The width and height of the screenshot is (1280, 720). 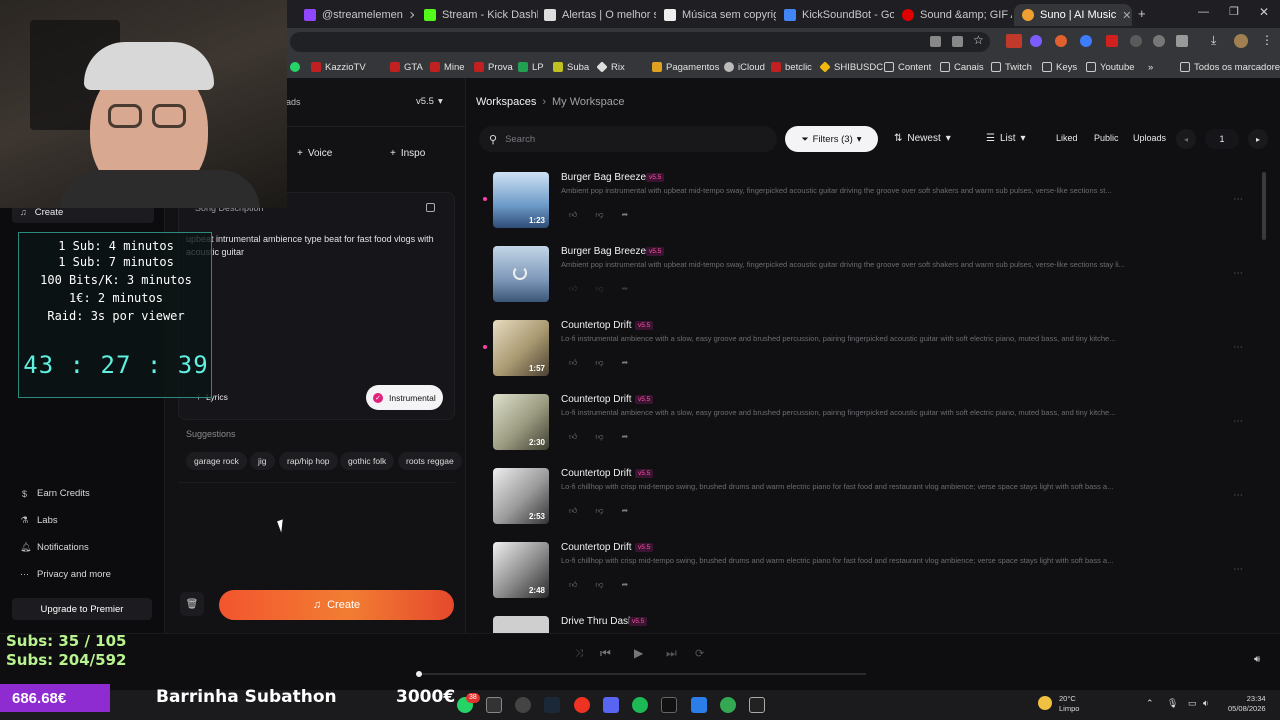 I want to click on browser-tab: Música sem copyrig✕, so click(x=716, y=15).